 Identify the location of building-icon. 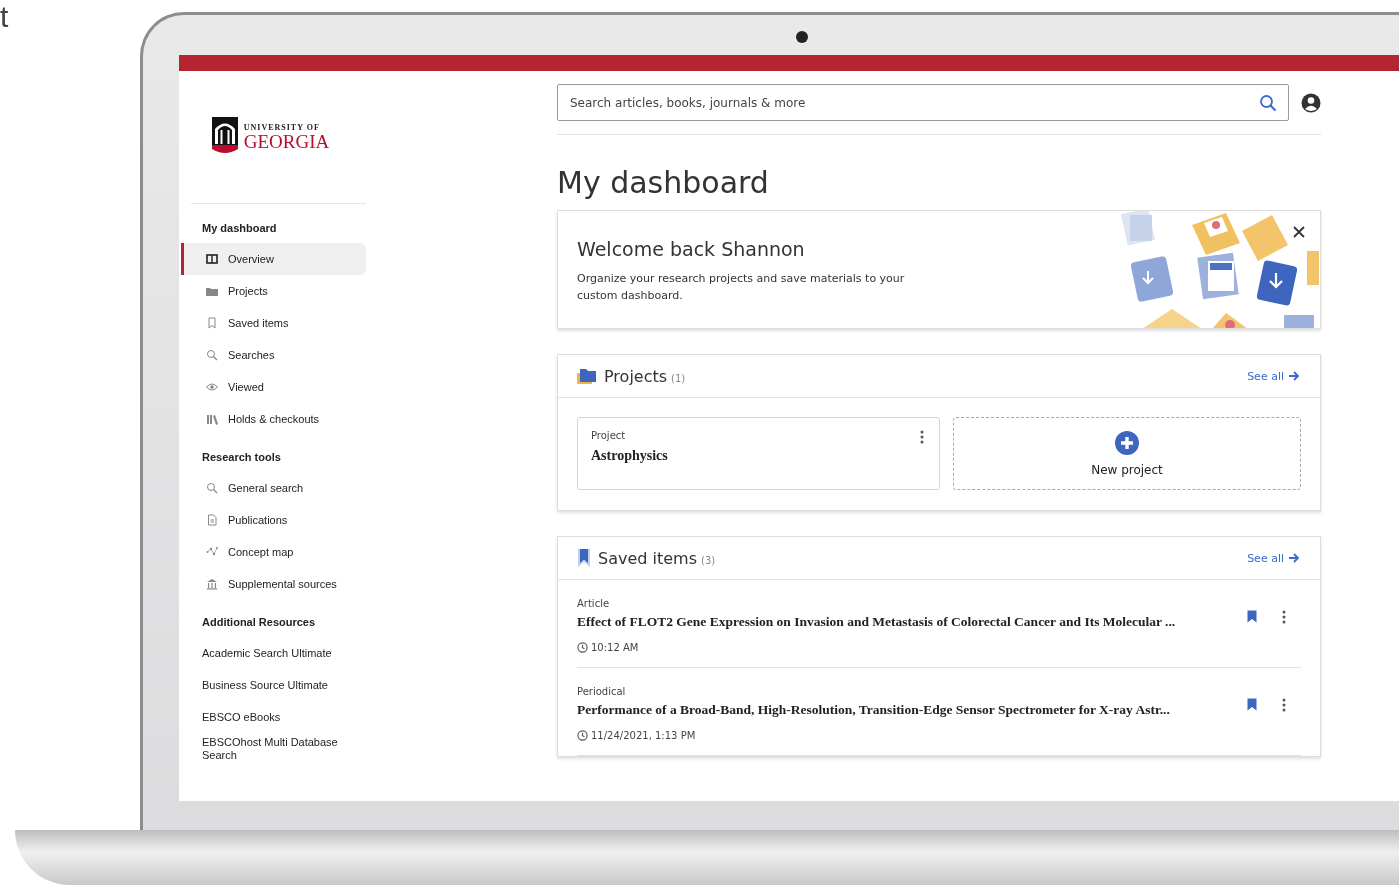
(212, 584).